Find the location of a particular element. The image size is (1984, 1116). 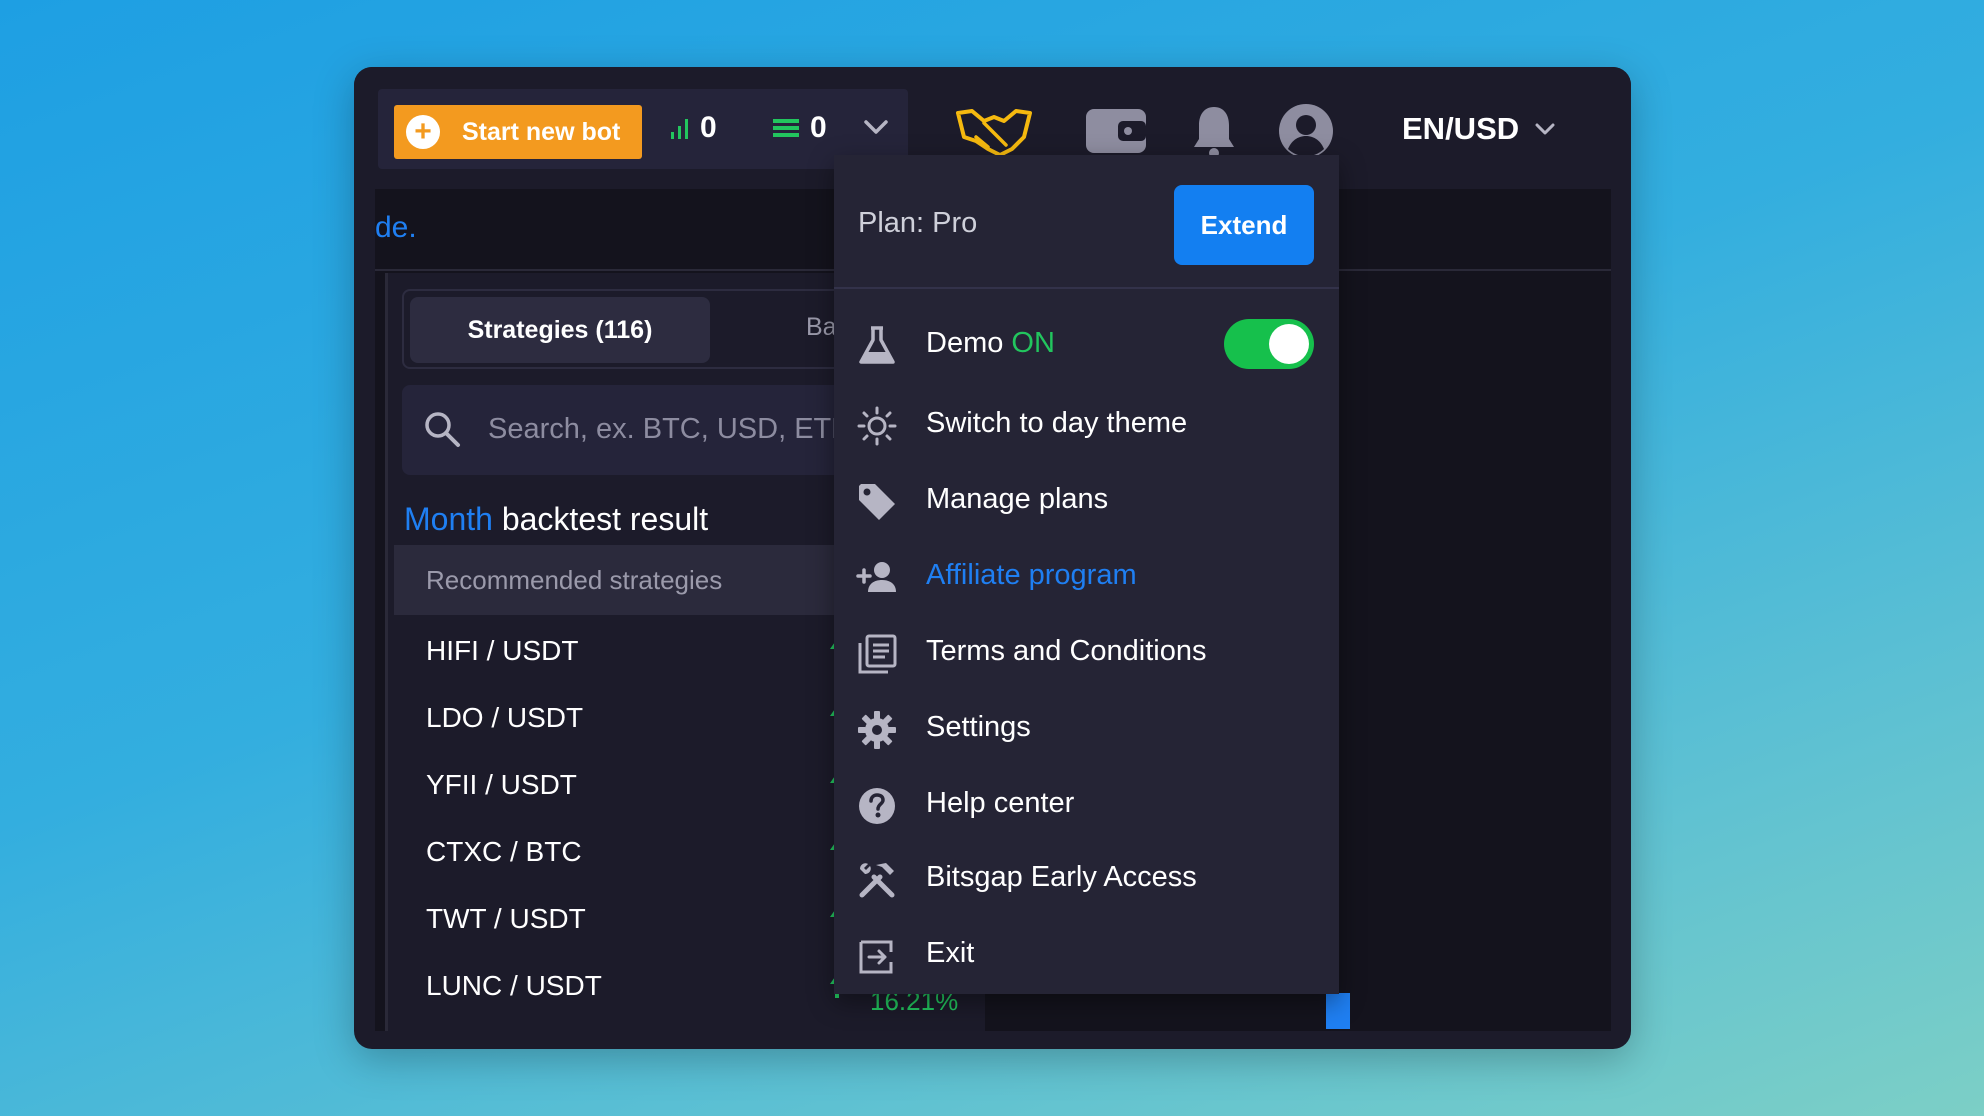

pair-name: CTXC / BTC is located at coordinates (504, 851).